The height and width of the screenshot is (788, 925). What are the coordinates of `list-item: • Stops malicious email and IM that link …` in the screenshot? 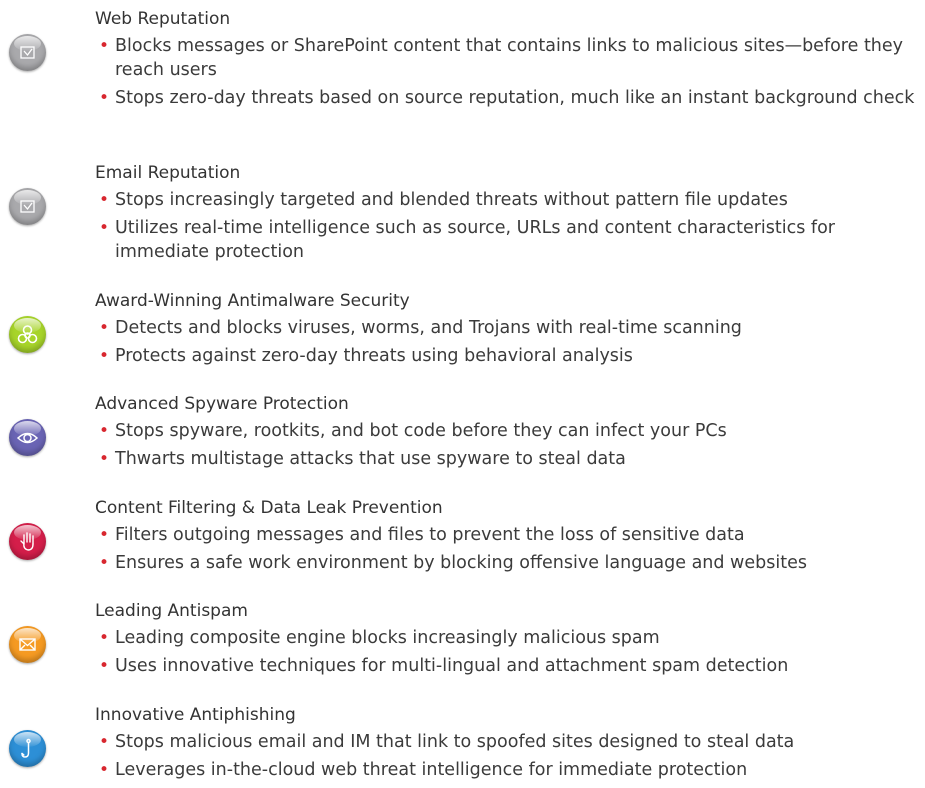 It's located at (447, 742).